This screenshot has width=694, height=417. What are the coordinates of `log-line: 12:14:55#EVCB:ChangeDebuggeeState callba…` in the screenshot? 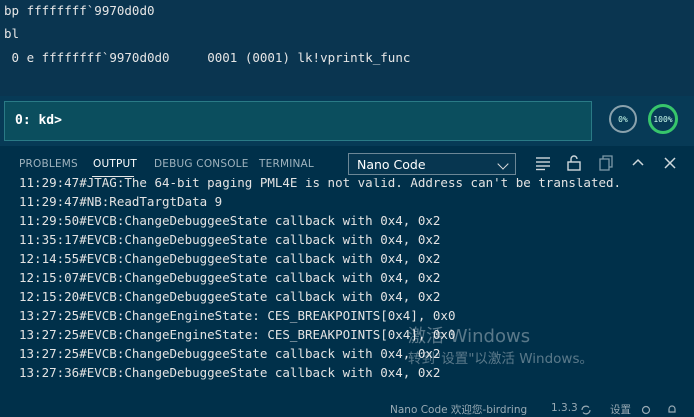 It's located at (230, 258).